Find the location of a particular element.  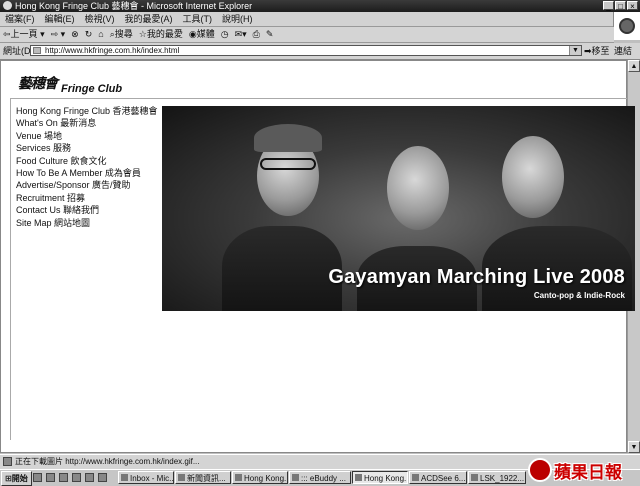

nav-food-culture: Food Culture 飲食文化 is located at coordinates (87, 161).